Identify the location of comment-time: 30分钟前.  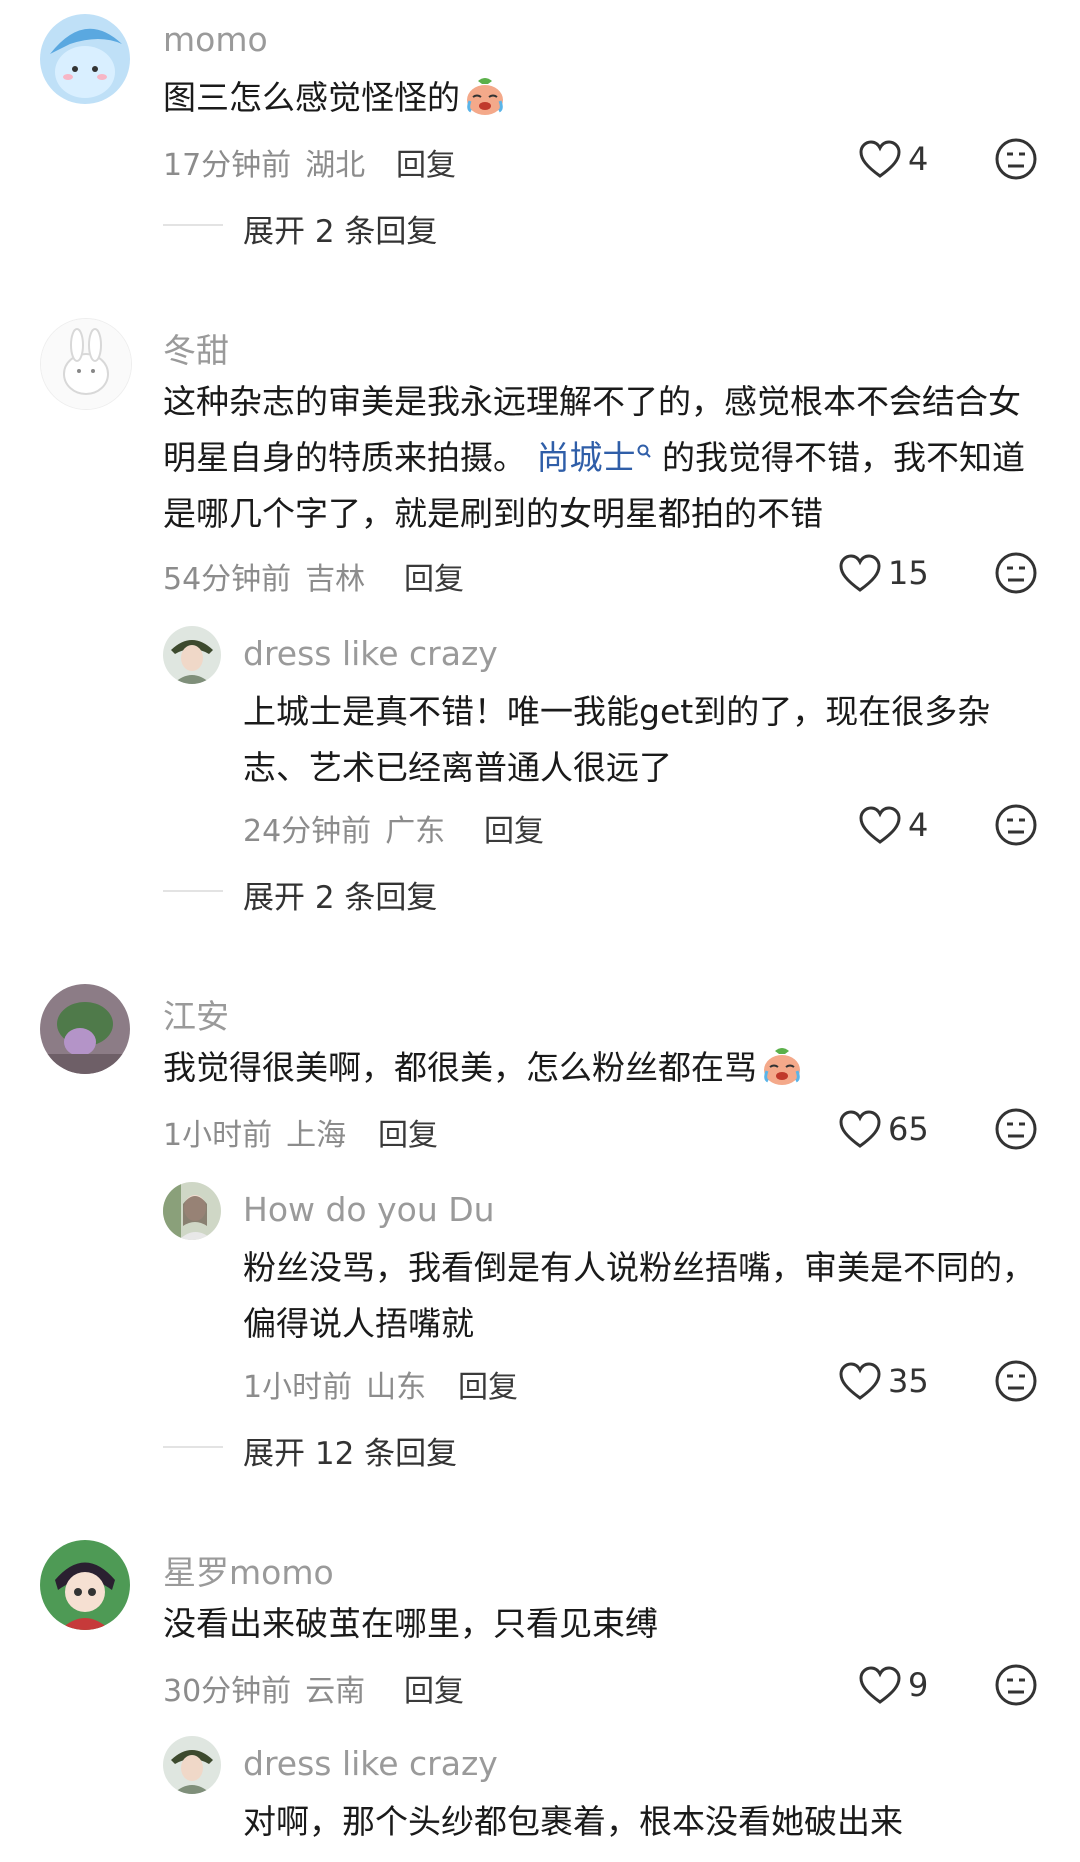
(227, 1691).